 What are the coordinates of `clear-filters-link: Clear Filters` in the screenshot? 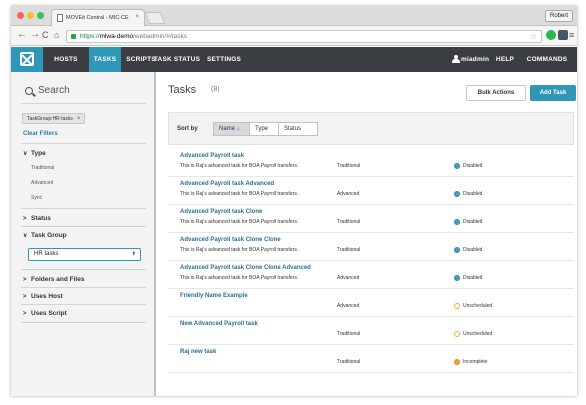 It's located at (40, 134).